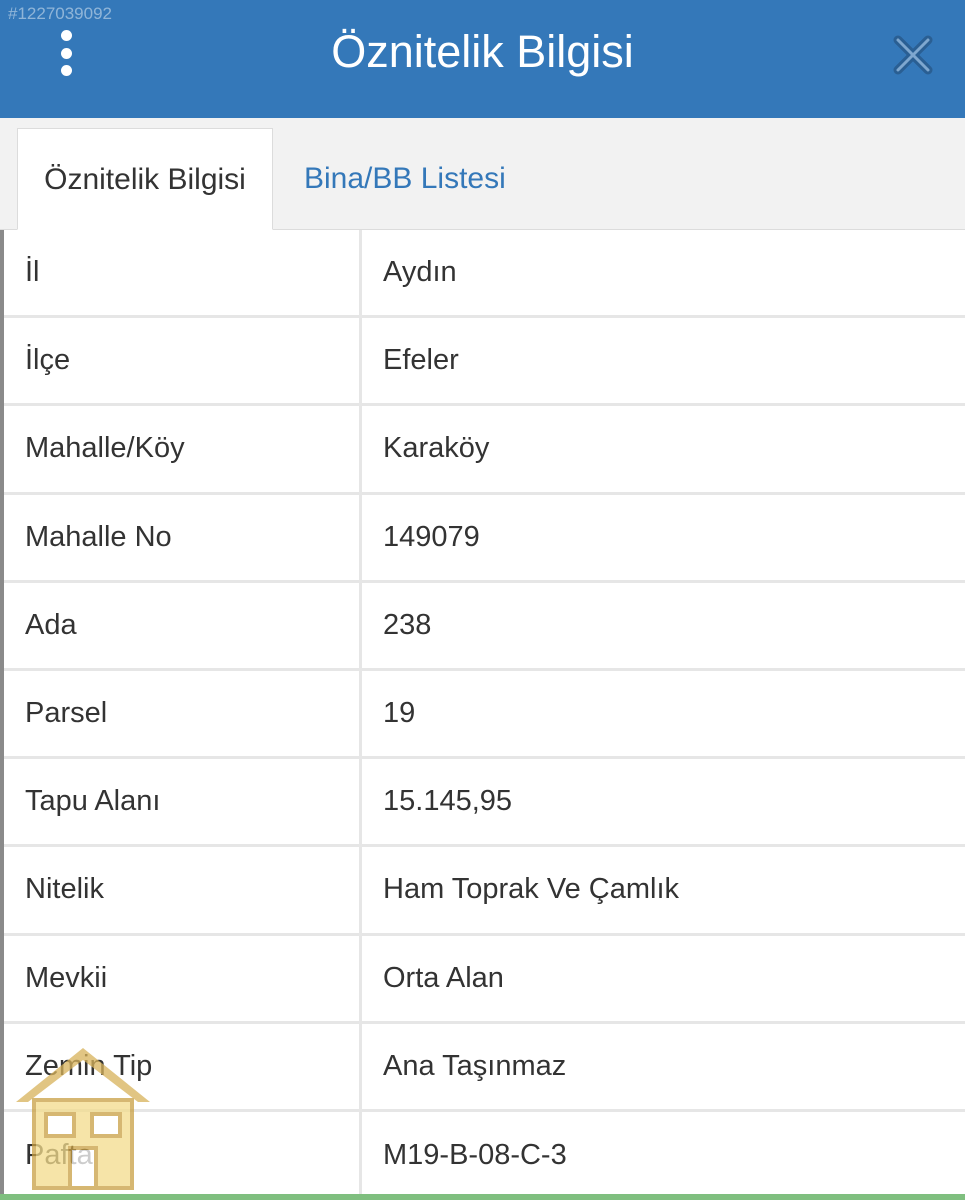 The image size is (965, 1200). I want to click on attribute-key: İl, so click(32, 272).